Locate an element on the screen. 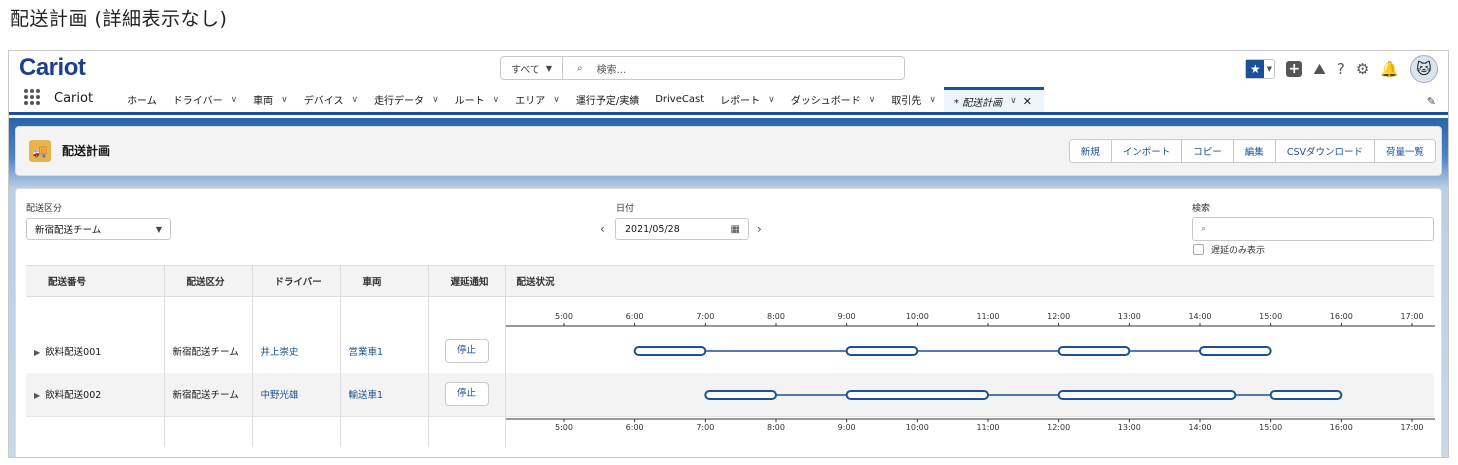 Image resolution: width=1458 pixels, height=465 pixels. action-button: コピー is located at coordinates (1208, 151).